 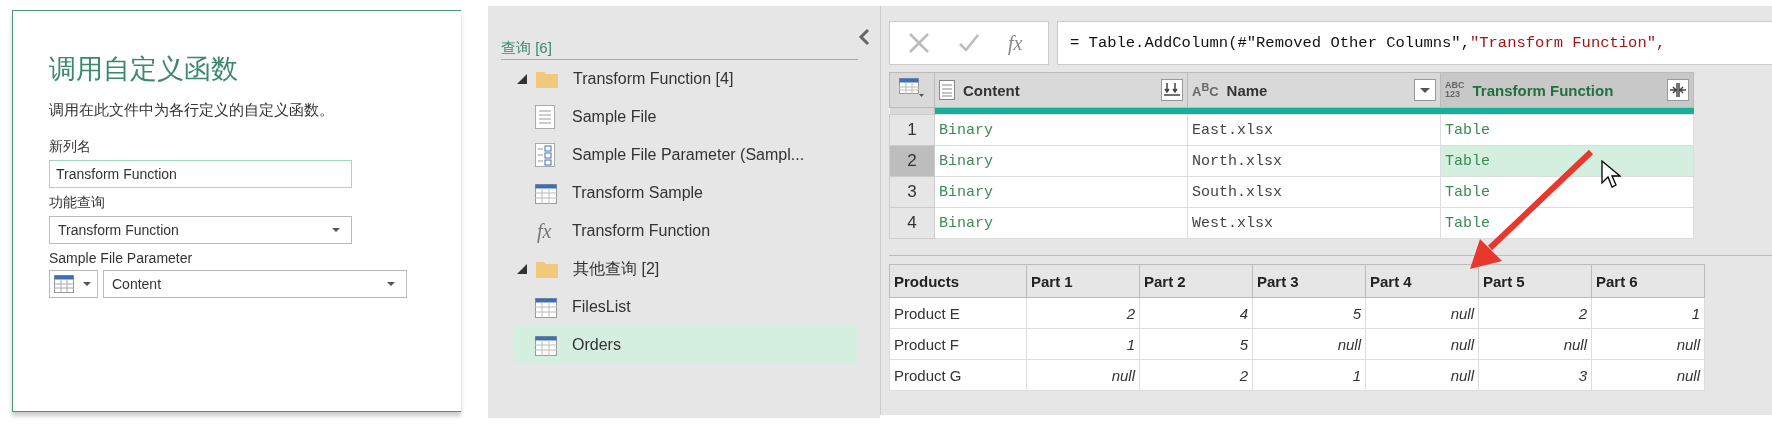 What do you see at coordinates (912, 130) in the screenshot?
I see `row-number: 1` at bounding box center [912, 130].